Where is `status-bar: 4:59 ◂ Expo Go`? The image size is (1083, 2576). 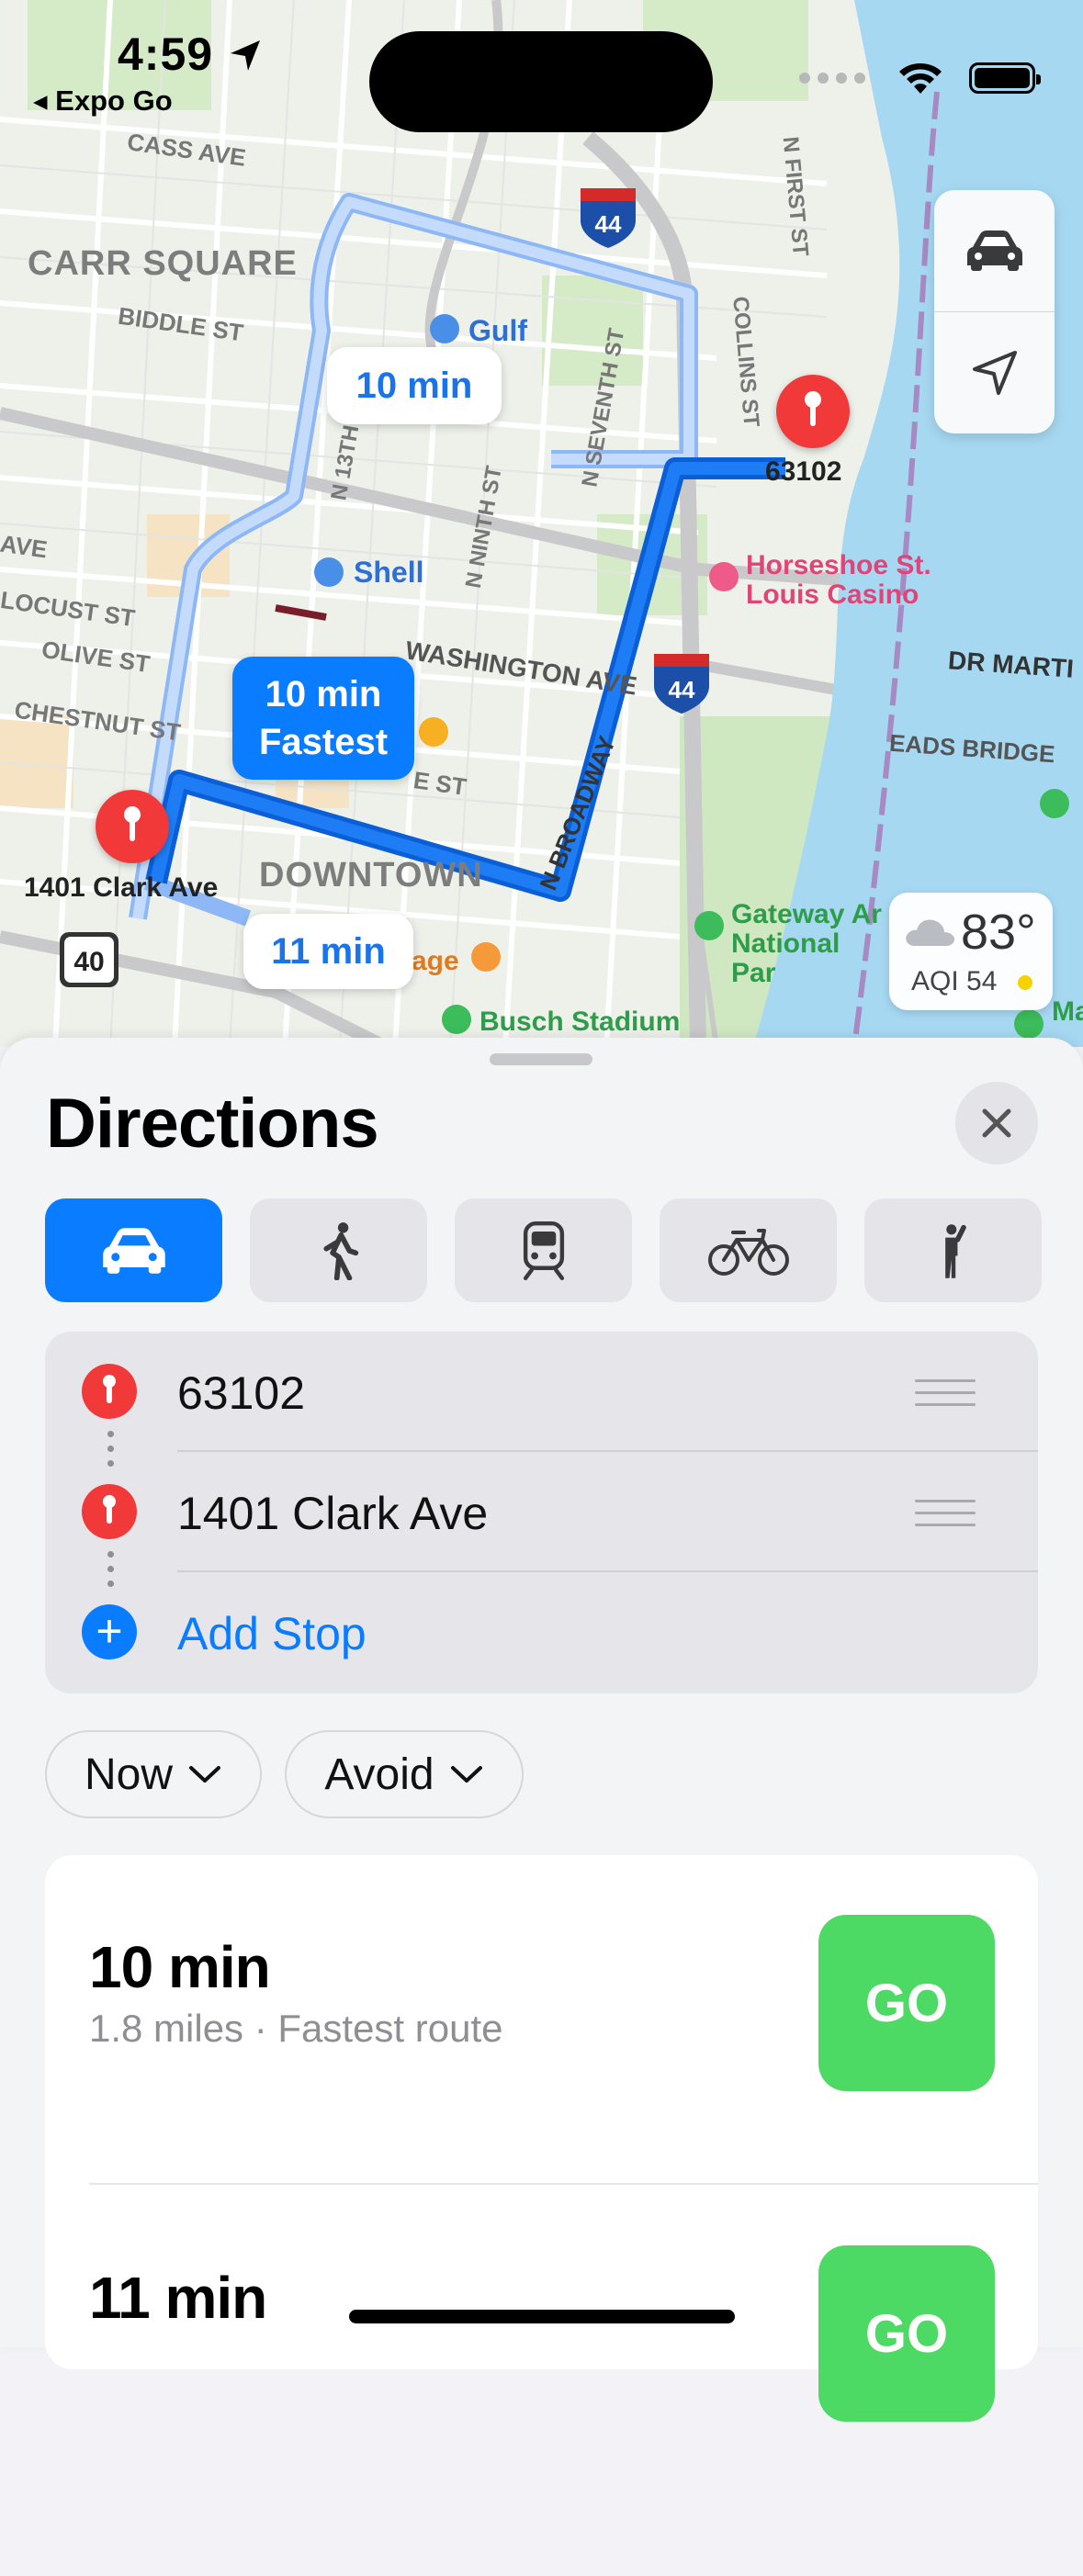
status-bar: 4:59 ◂ Expo Go is located at coordinates (541, 66).